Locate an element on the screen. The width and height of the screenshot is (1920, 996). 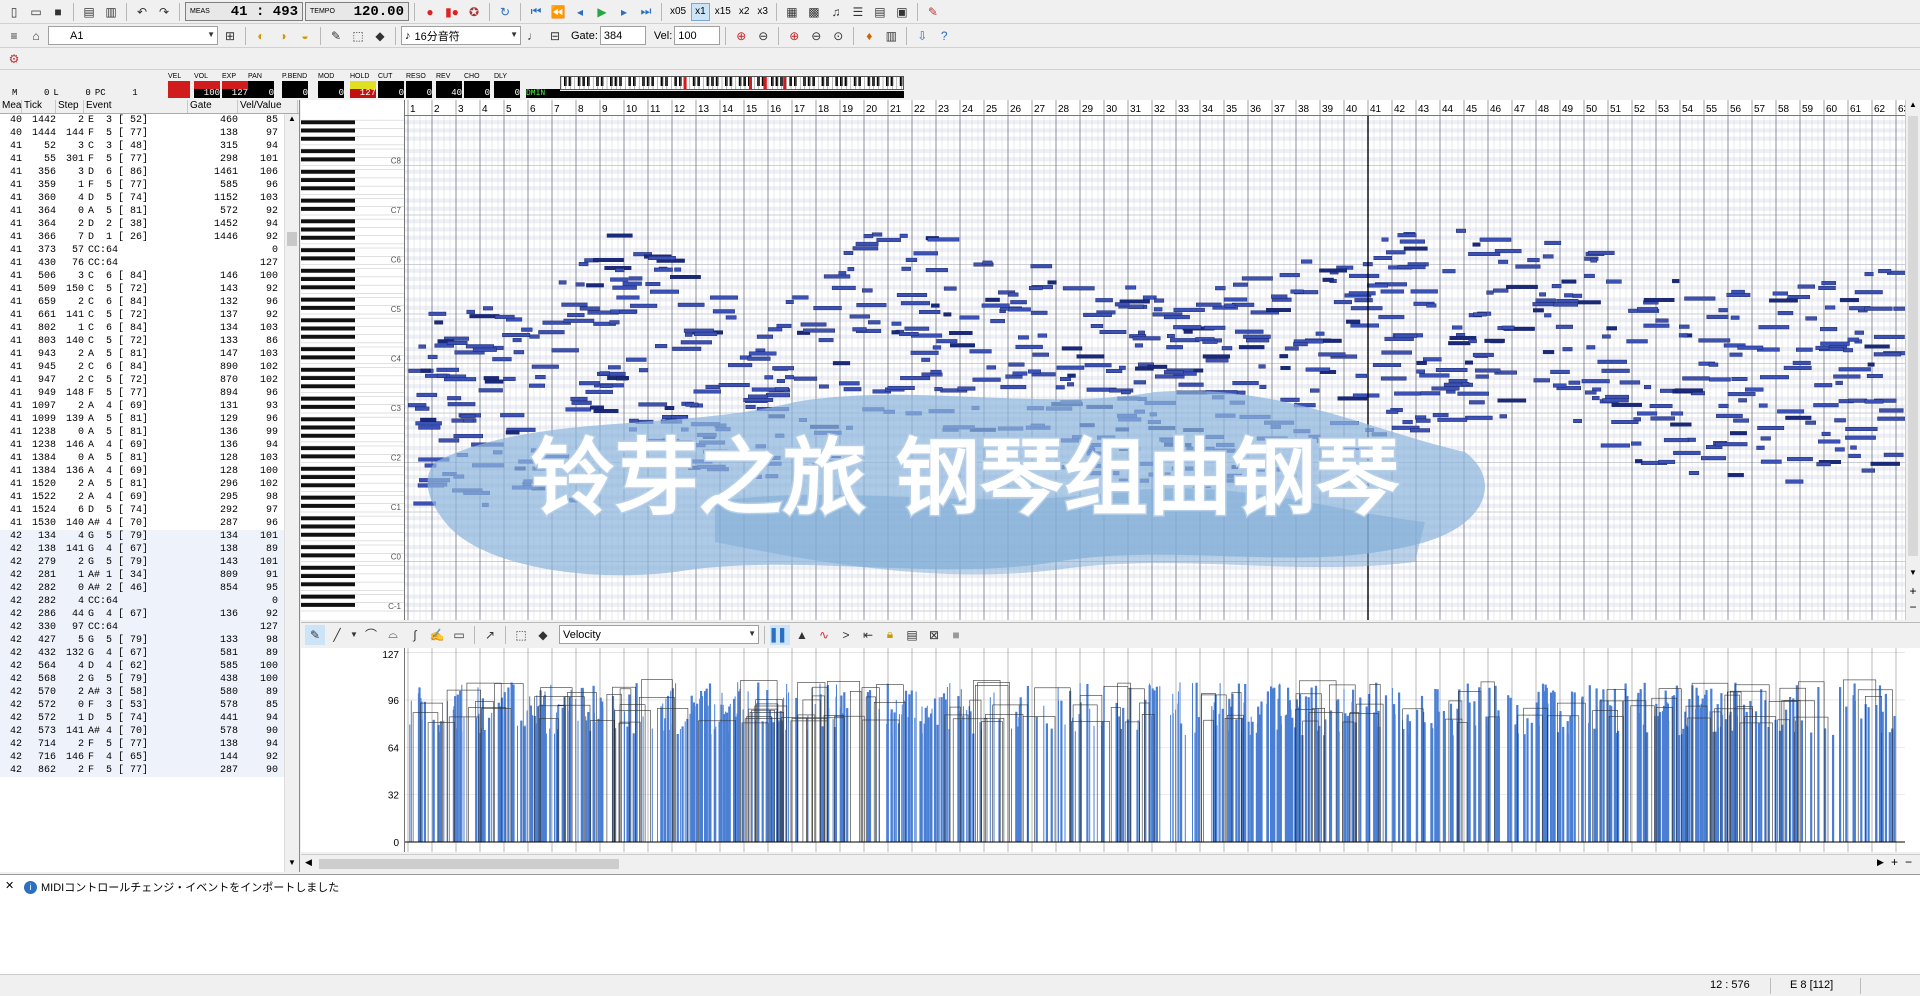
row-event: G 5 [ 79] is located at coordinates (136, 562).